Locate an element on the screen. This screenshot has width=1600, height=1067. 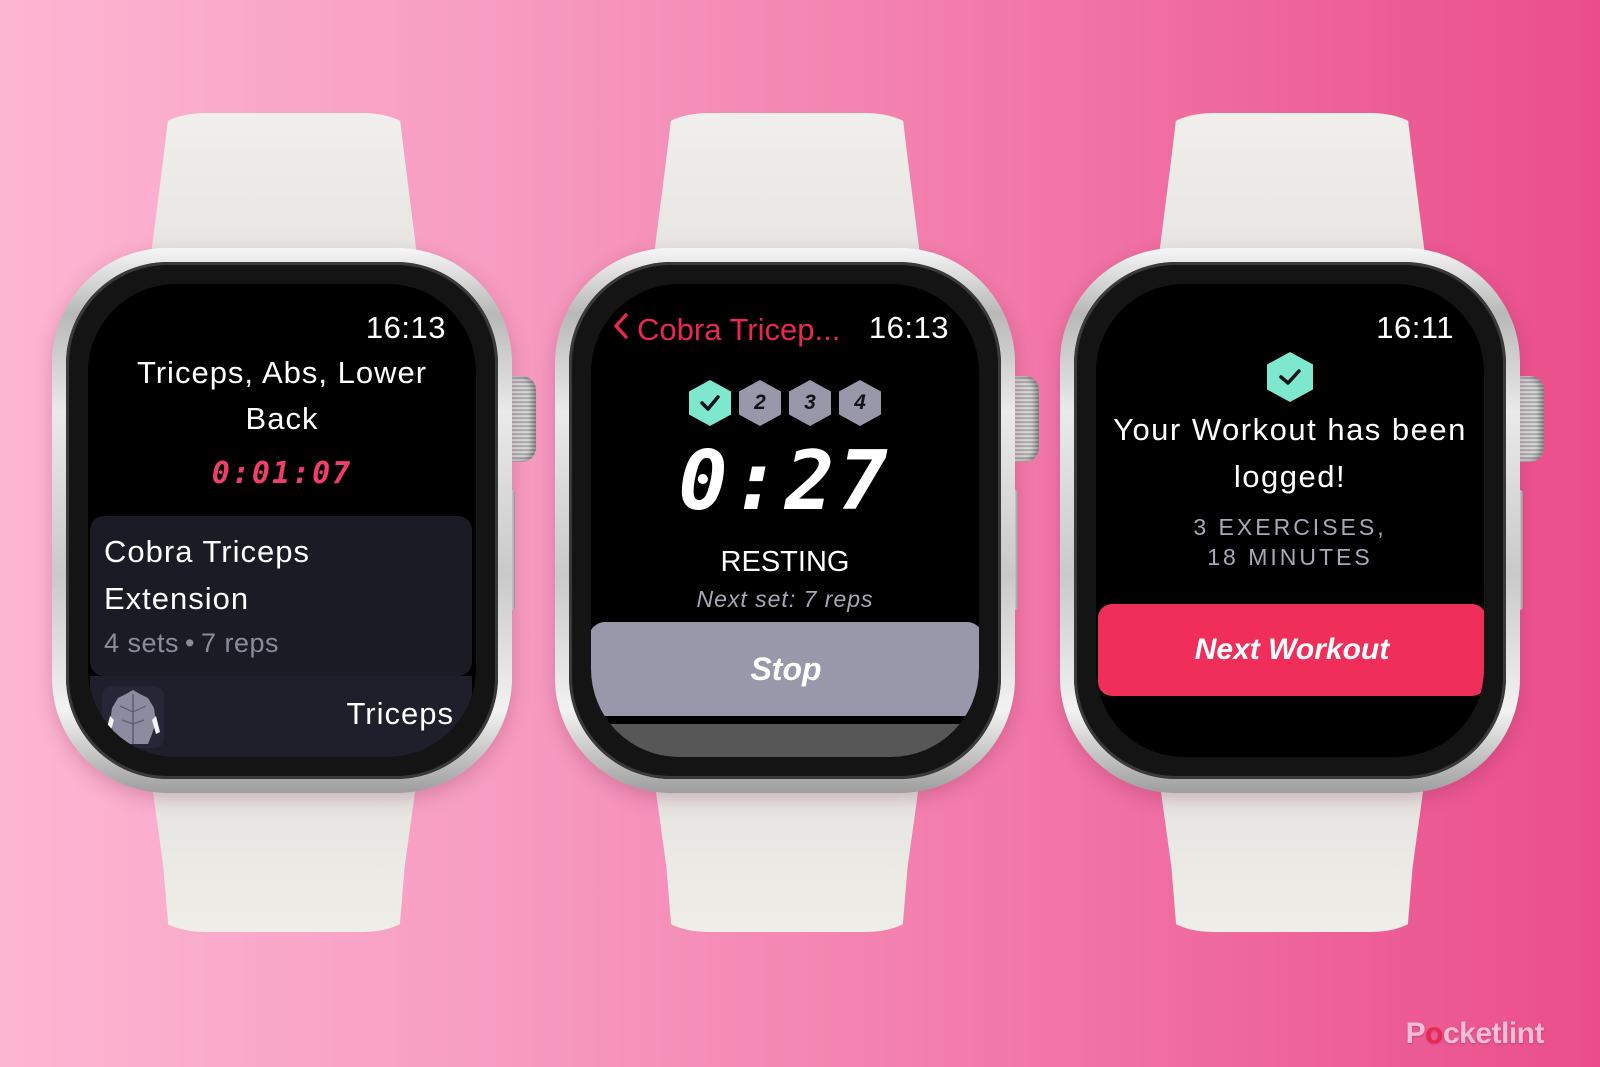
pocketlint-logo: Pocketlint is located at coordinates (1475, 1034).